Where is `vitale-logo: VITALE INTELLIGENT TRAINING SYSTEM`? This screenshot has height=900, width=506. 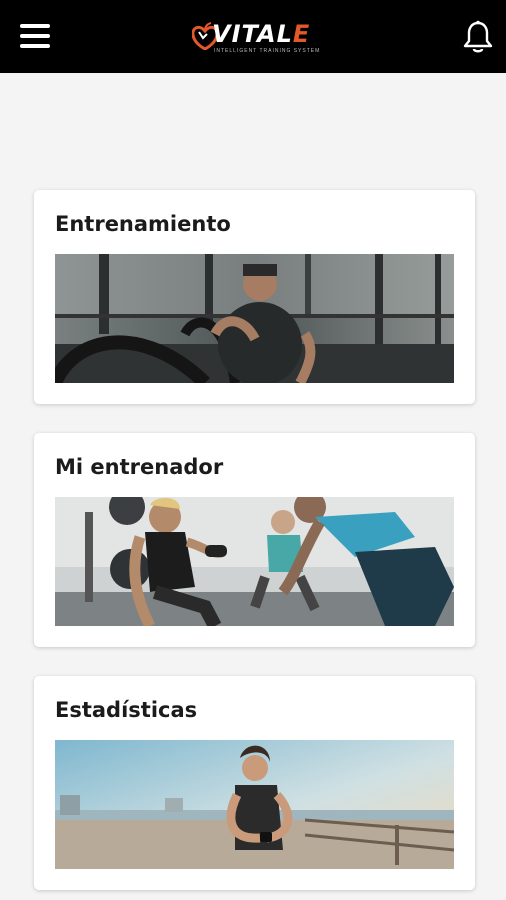 vitale-logo: VITALE INTELLIGENT TRAINING SYSTEM is located at coordinates (257, 38).